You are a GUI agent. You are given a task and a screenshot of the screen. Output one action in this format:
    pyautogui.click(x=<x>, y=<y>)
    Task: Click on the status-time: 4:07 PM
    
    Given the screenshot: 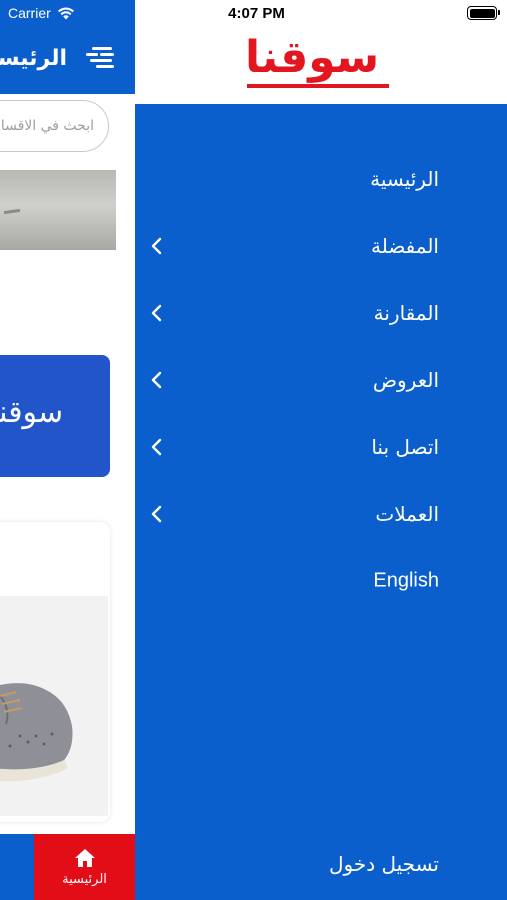 What is the action you would take?
    pyautogui.click(x=256, y=13)
    